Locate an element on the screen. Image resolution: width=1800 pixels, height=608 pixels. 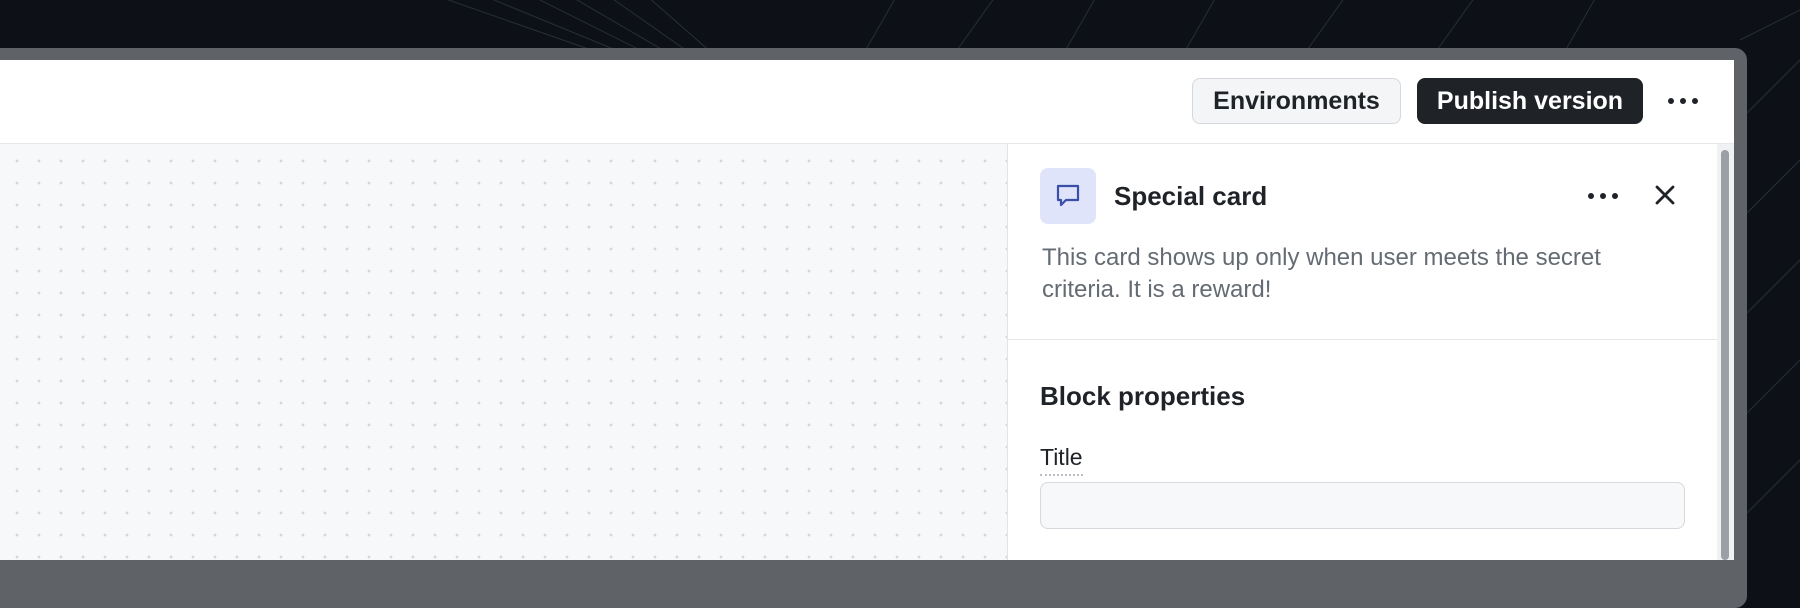
publish-version-button: Publish version is located at coordinates (1530, 101).